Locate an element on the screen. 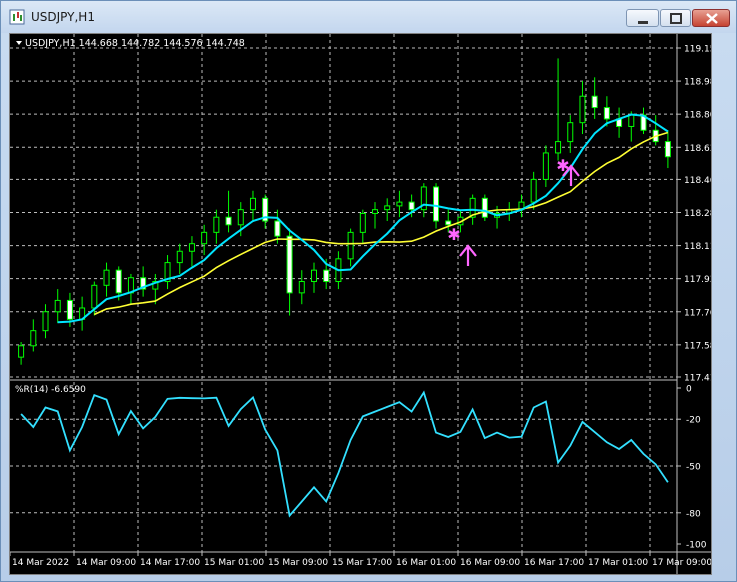 Image resolution: width=737 pixels, height=582 pixels. time-tick-label: 17 Mar 09:00 is located at coordinates (681, 563).